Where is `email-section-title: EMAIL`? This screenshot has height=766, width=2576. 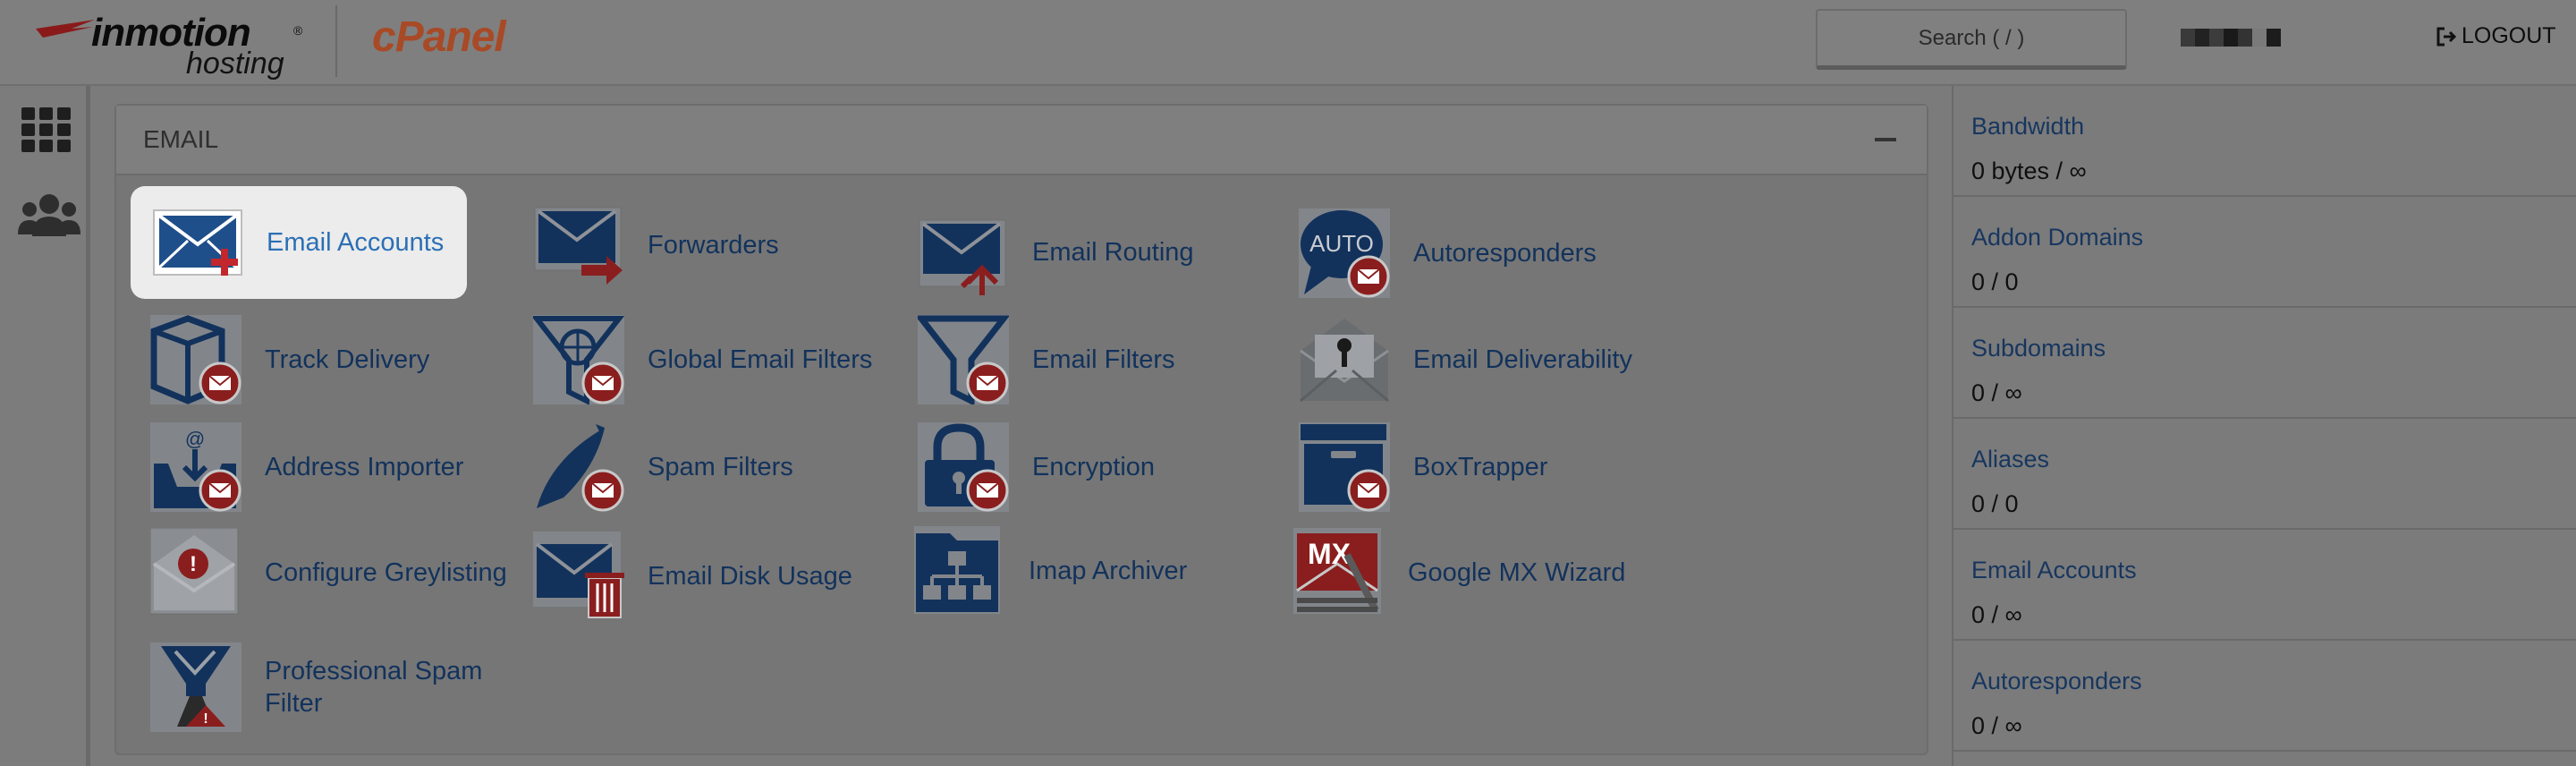 email-section-title: EMAIL is located at coordinates (181, 139).